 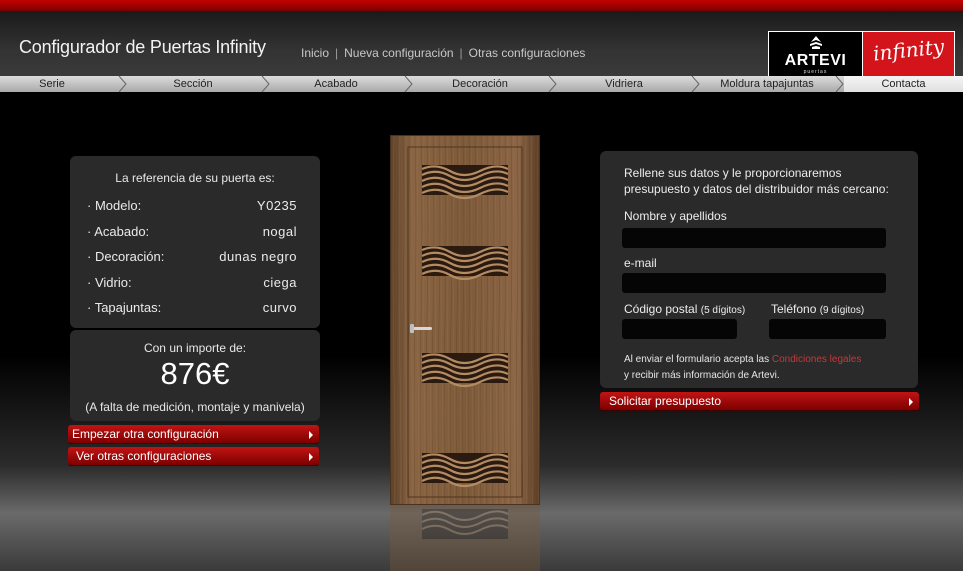 What do you see at coordinates (697, 359) in the screenshot?
I see `legal-prefix: Al enviar el formulario acepta las` at bounding box center [697, 359].